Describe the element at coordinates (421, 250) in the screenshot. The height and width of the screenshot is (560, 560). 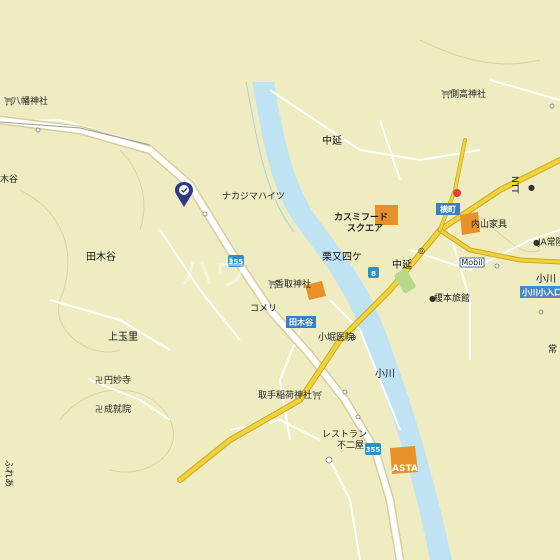
I see `bank-icon: ◎` at that location.